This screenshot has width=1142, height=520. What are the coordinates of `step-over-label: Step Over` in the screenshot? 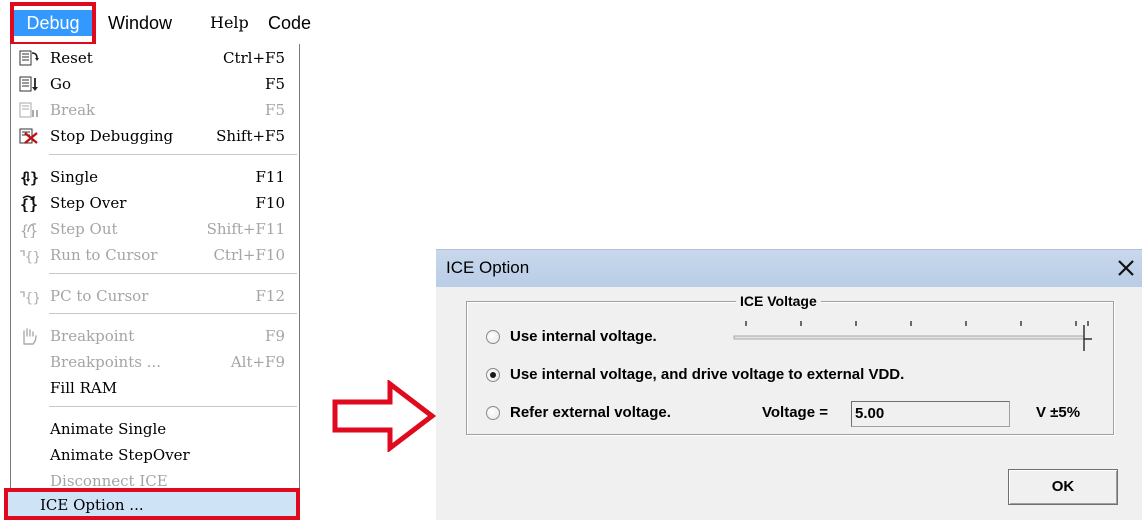 It's located at (88, 203).